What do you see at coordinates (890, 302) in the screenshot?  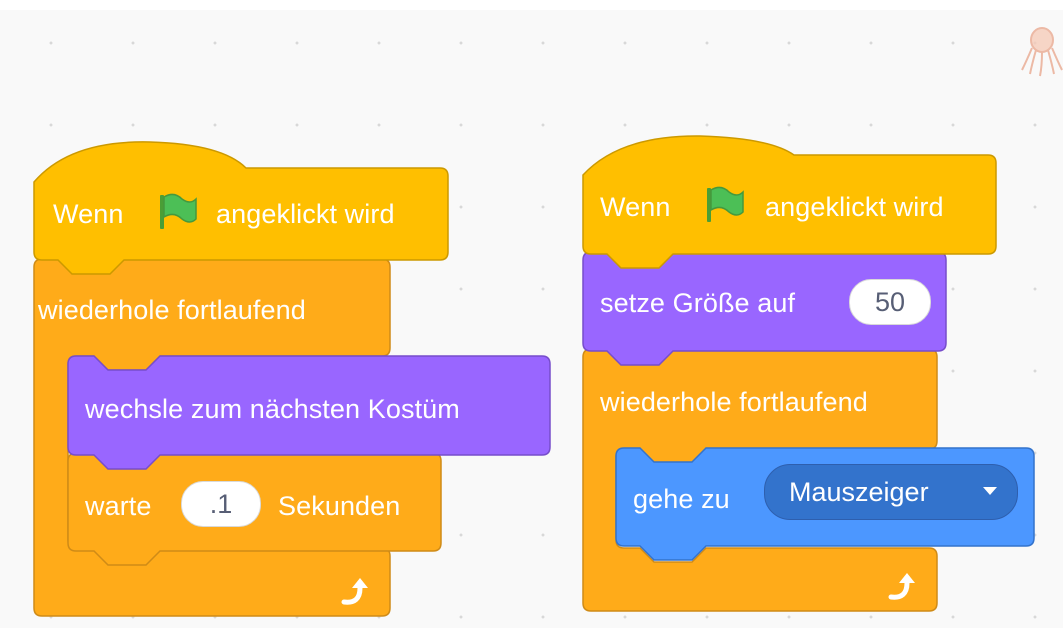 I see `size-value-input: 50` at bounding box center [890, 302].